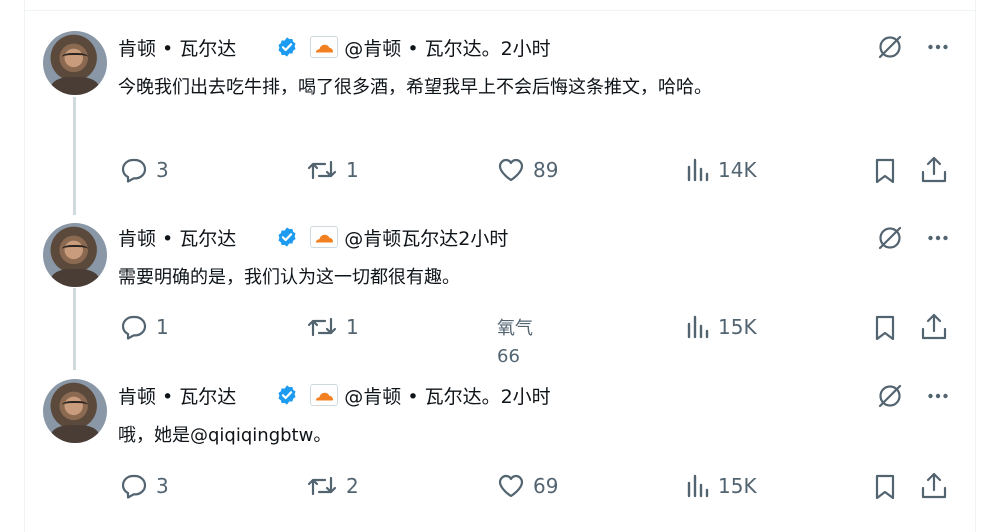 Image resolution: width=1000 pixels, height=532 pixels. Describe the element at coordinates (546, 486) in the screenshot. I see `like-count: 69` at that location.